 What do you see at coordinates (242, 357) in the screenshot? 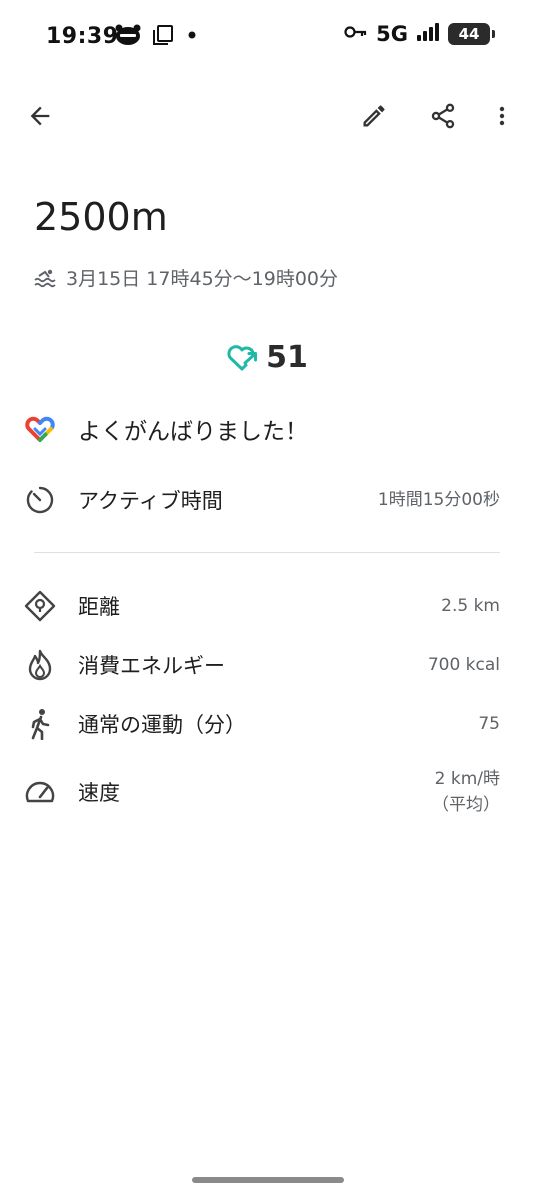
I see `heart-points-icon` at bounding box center [242, 357].